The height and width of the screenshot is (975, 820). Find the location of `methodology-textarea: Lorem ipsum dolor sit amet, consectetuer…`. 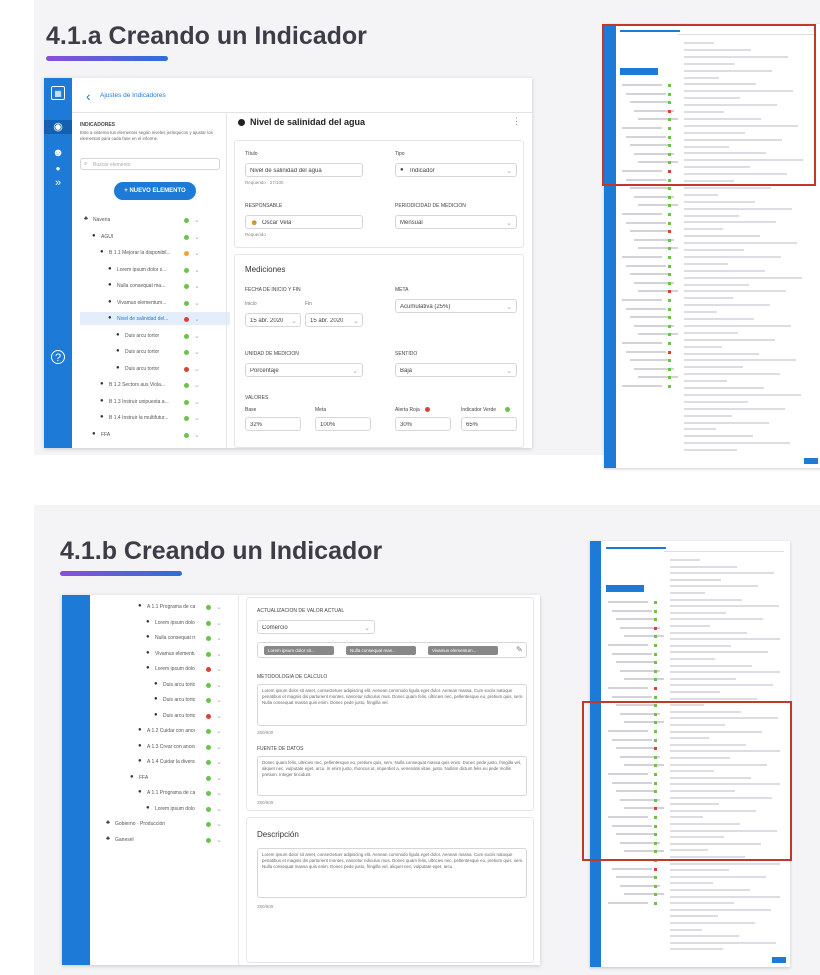

methodology-textarea: Lorem ipsum dolor sit amet, consectetuer… is located at coordinates (392, 705).